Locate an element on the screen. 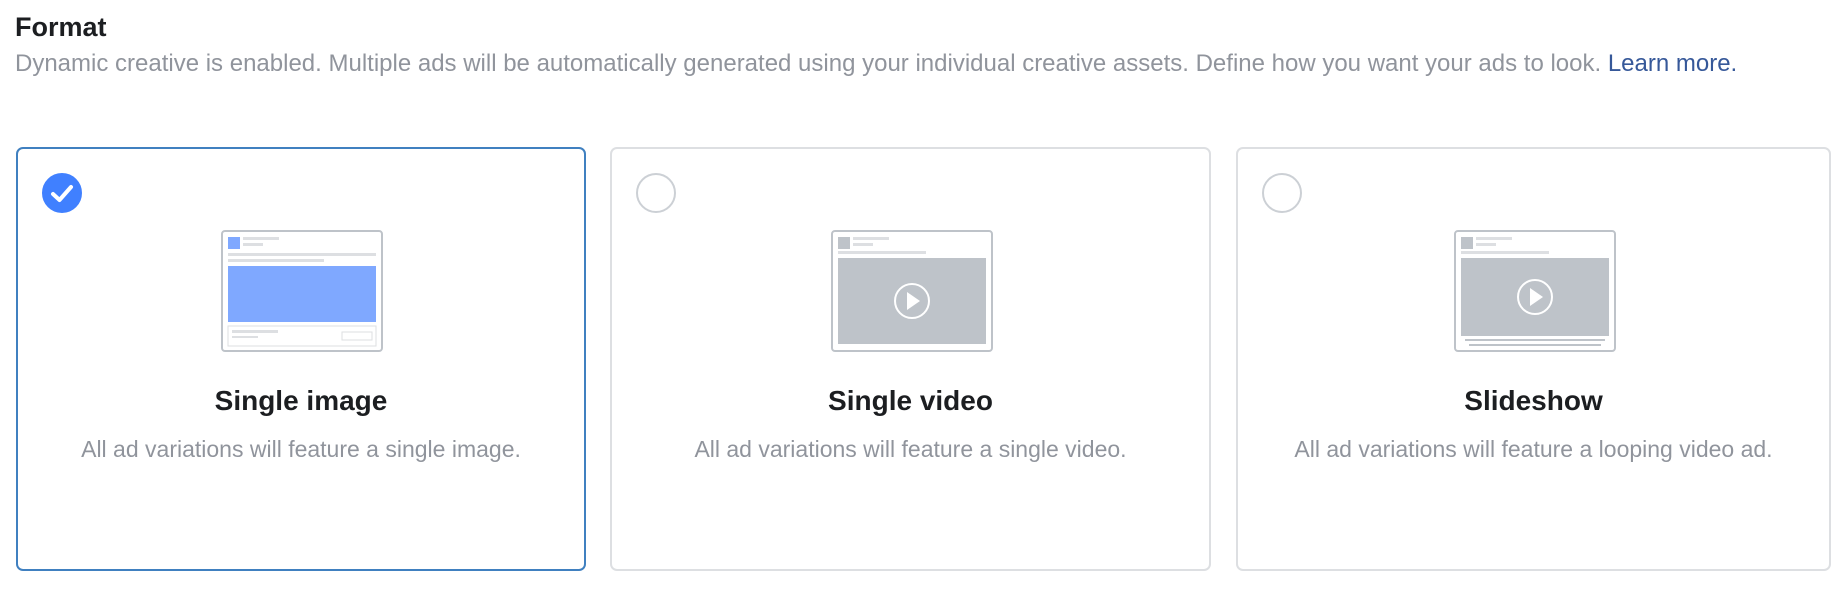 This screenshot has height=598, width=1848. format-title: Single image is located at coordinates (301, 400).